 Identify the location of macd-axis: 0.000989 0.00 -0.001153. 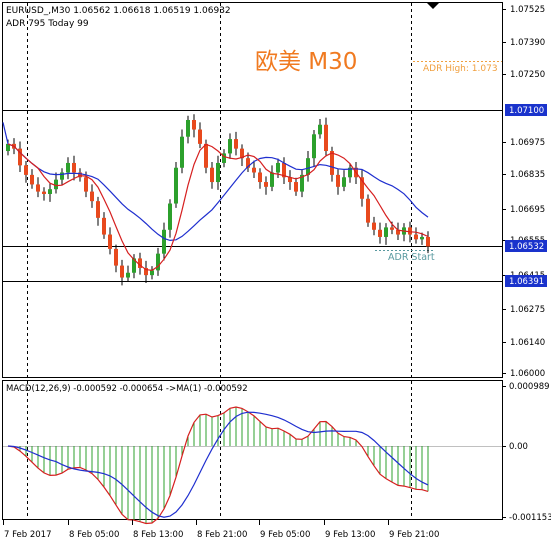
(526, 452).